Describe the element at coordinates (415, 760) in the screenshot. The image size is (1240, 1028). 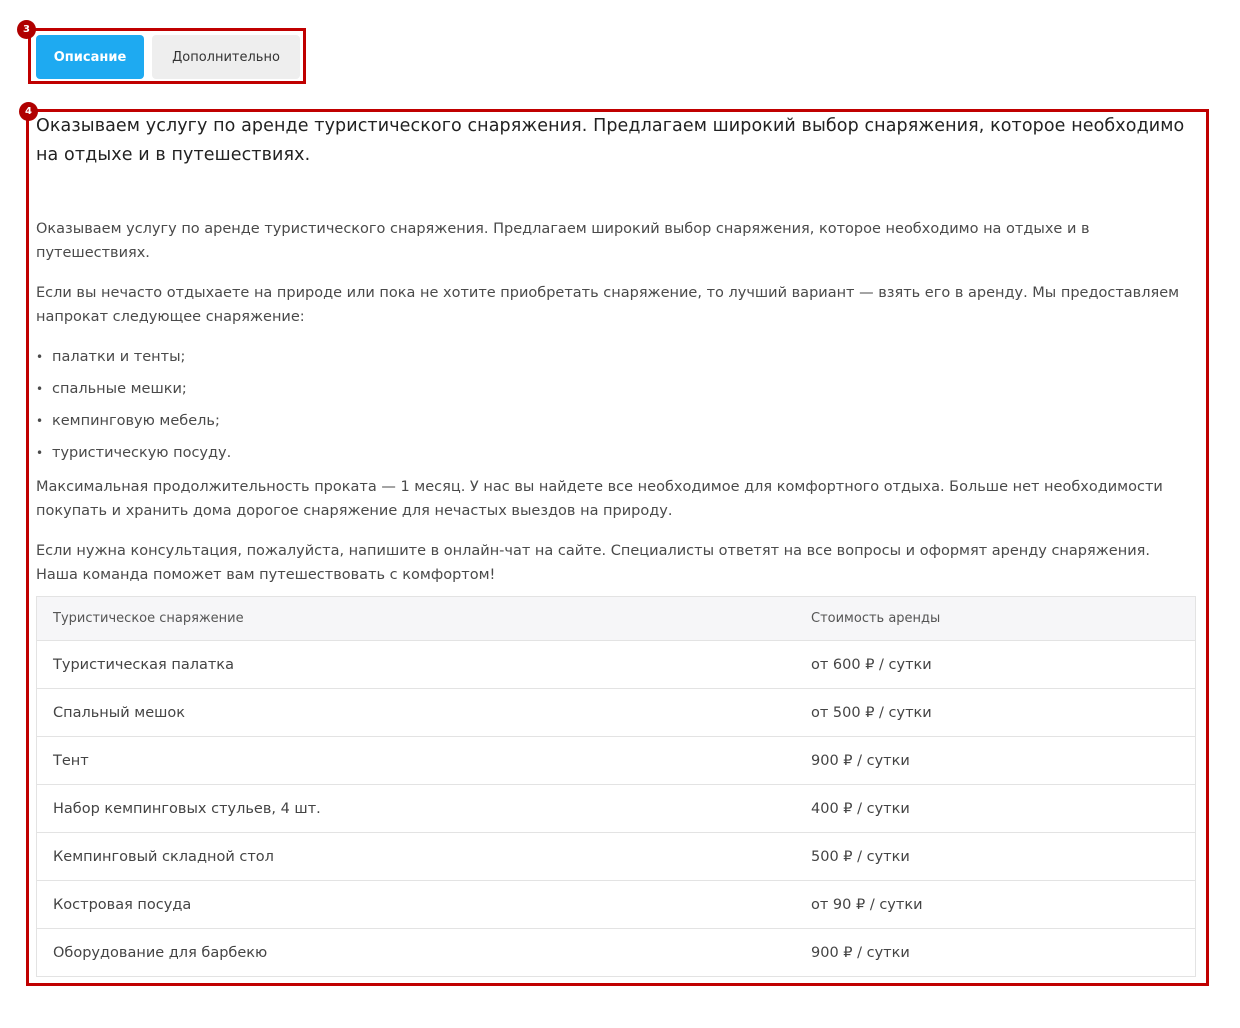
I see `equipment-name: Тент` at that location.